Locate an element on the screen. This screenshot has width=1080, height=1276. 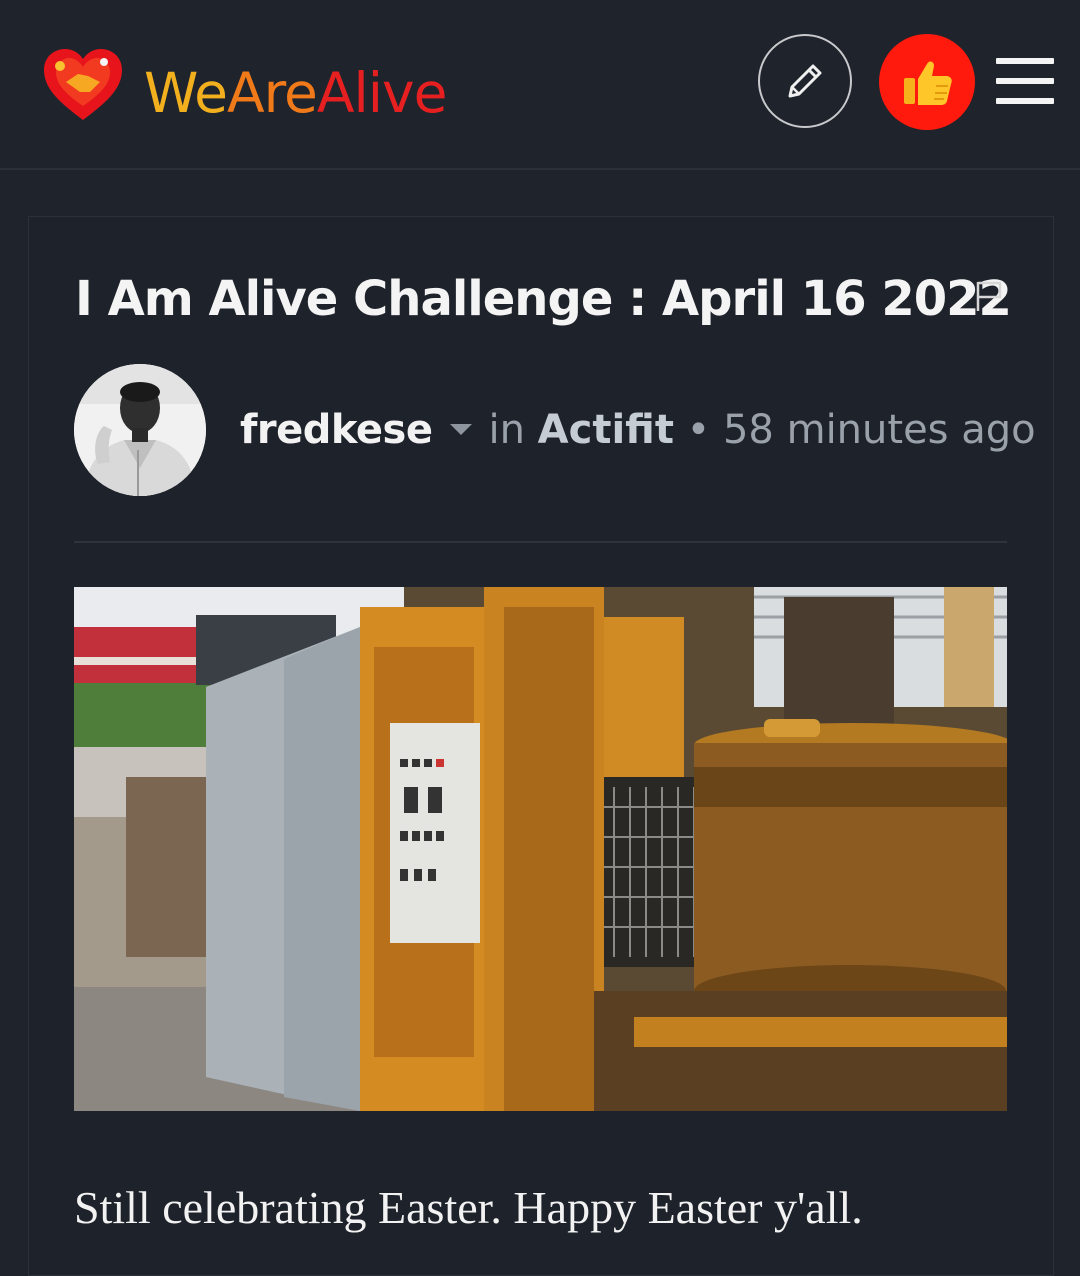
flag-icon is located at coordinates (989, 296).